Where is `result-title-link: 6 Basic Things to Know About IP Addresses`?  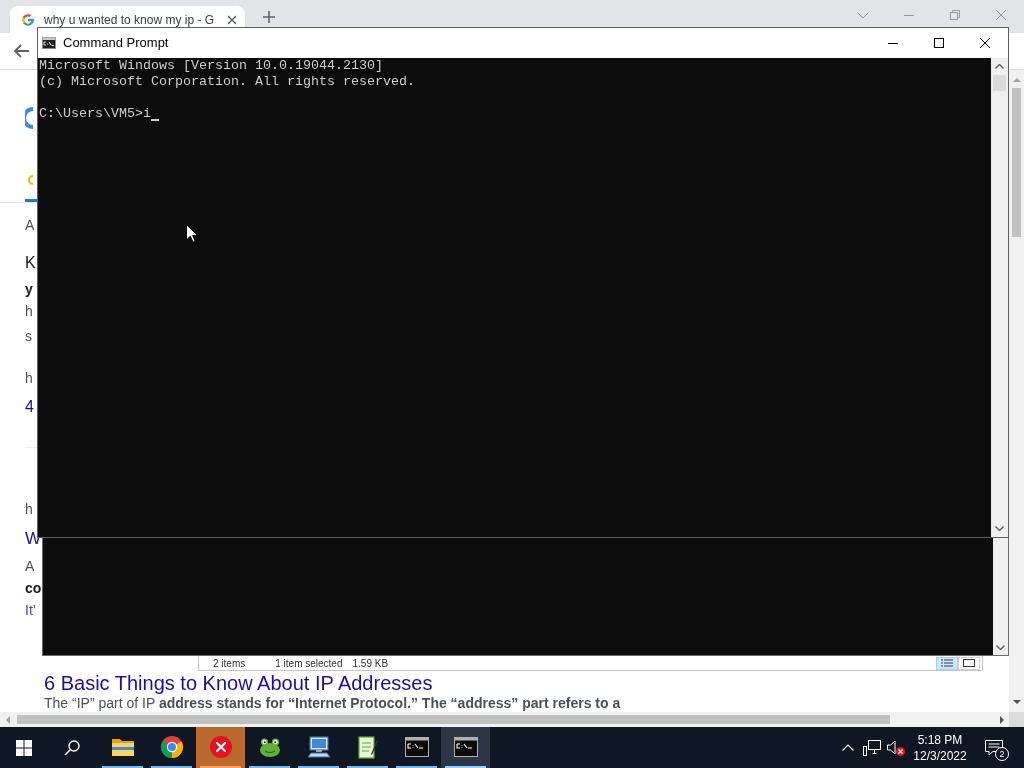
result-title-link: 6 Basic Things to Know About IP Addresses is located at coordinates (238, 683).